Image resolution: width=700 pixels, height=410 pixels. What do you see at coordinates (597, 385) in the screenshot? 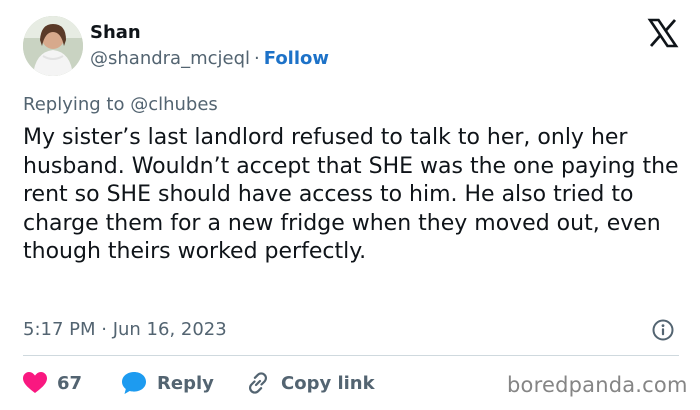
I see `watermark: boredpanda.com` at bounding box center [597, 385].